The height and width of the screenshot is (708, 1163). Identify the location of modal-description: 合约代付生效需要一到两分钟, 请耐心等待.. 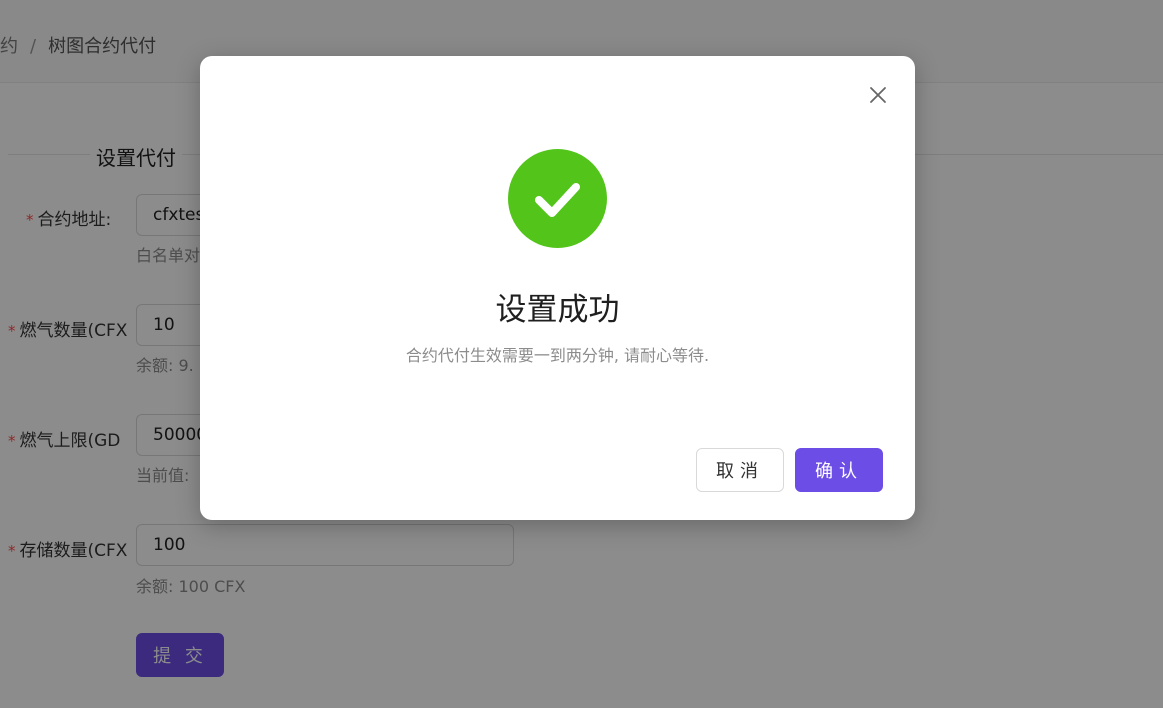
(557, 355).